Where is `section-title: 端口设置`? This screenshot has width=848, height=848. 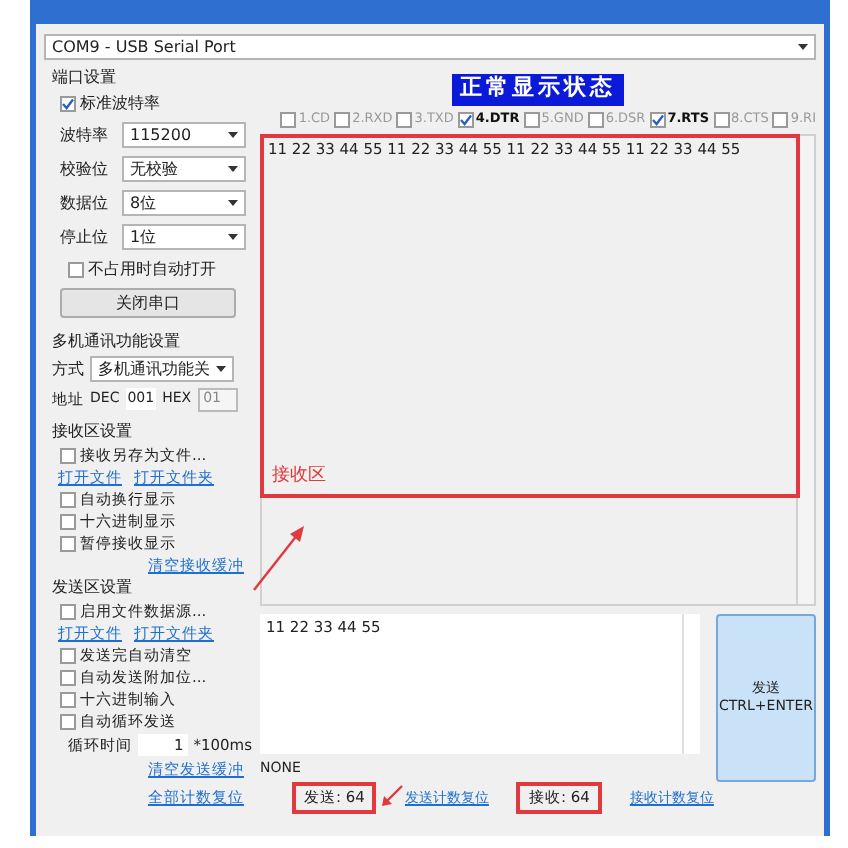
section-title: 端口设置 is located at coordinates (85, 78).